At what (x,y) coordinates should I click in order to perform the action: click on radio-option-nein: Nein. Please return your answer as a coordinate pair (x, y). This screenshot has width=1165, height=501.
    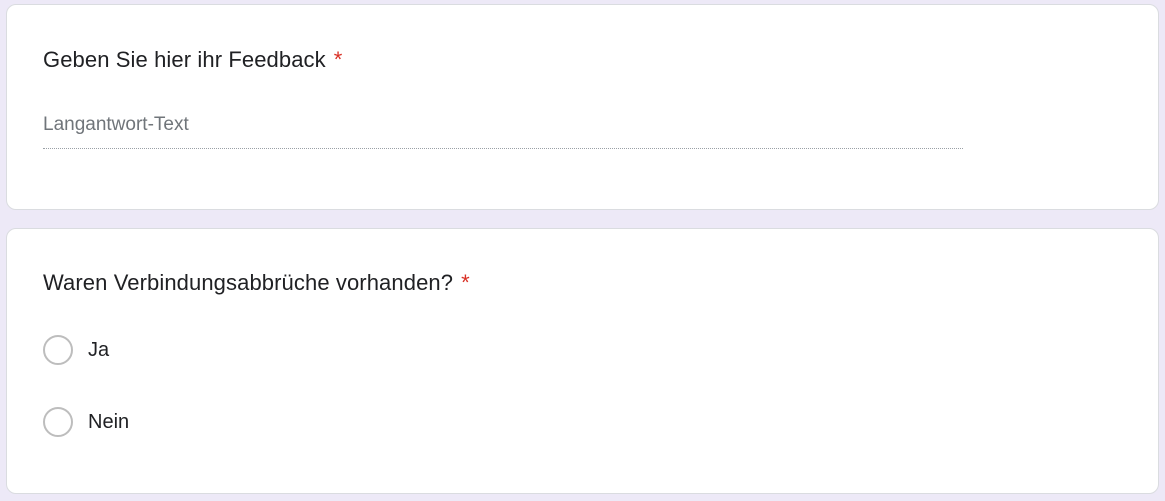
    Looking at the image, I should click on (86, 422).